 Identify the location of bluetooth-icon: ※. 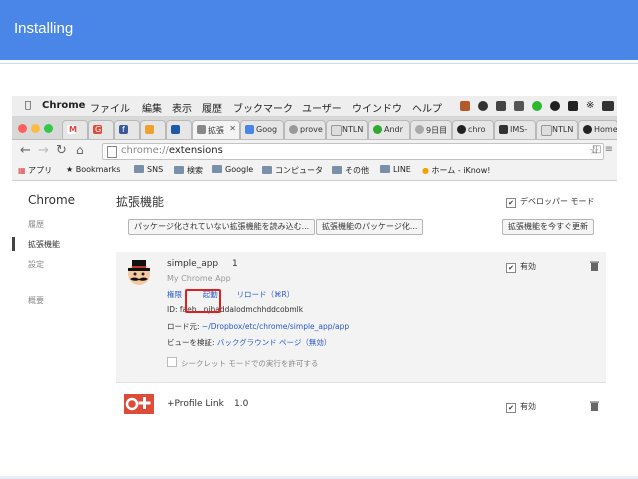
(590, 105).